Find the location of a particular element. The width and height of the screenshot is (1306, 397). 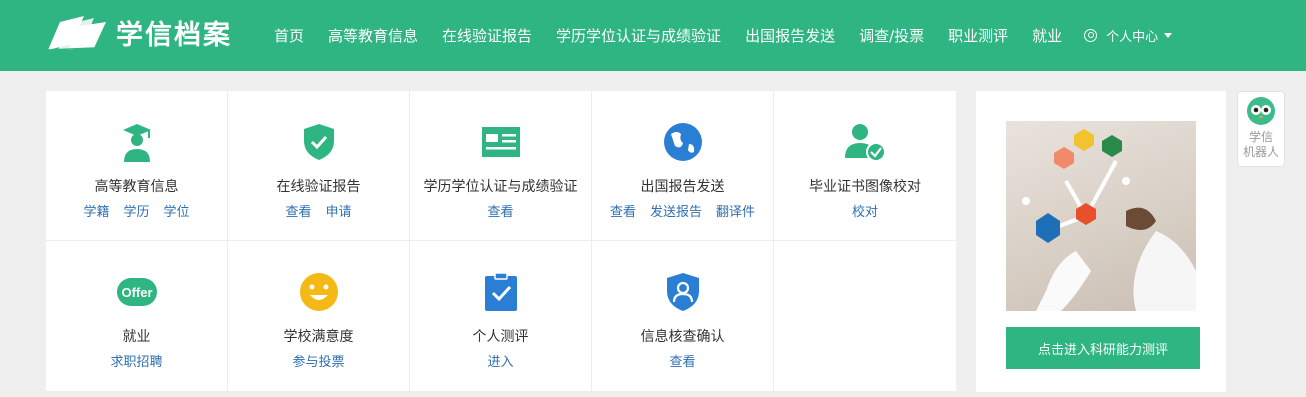

service-card-certificate-proofread: 毕业证书图像校对 校对 is located at coordinates (865, 166).